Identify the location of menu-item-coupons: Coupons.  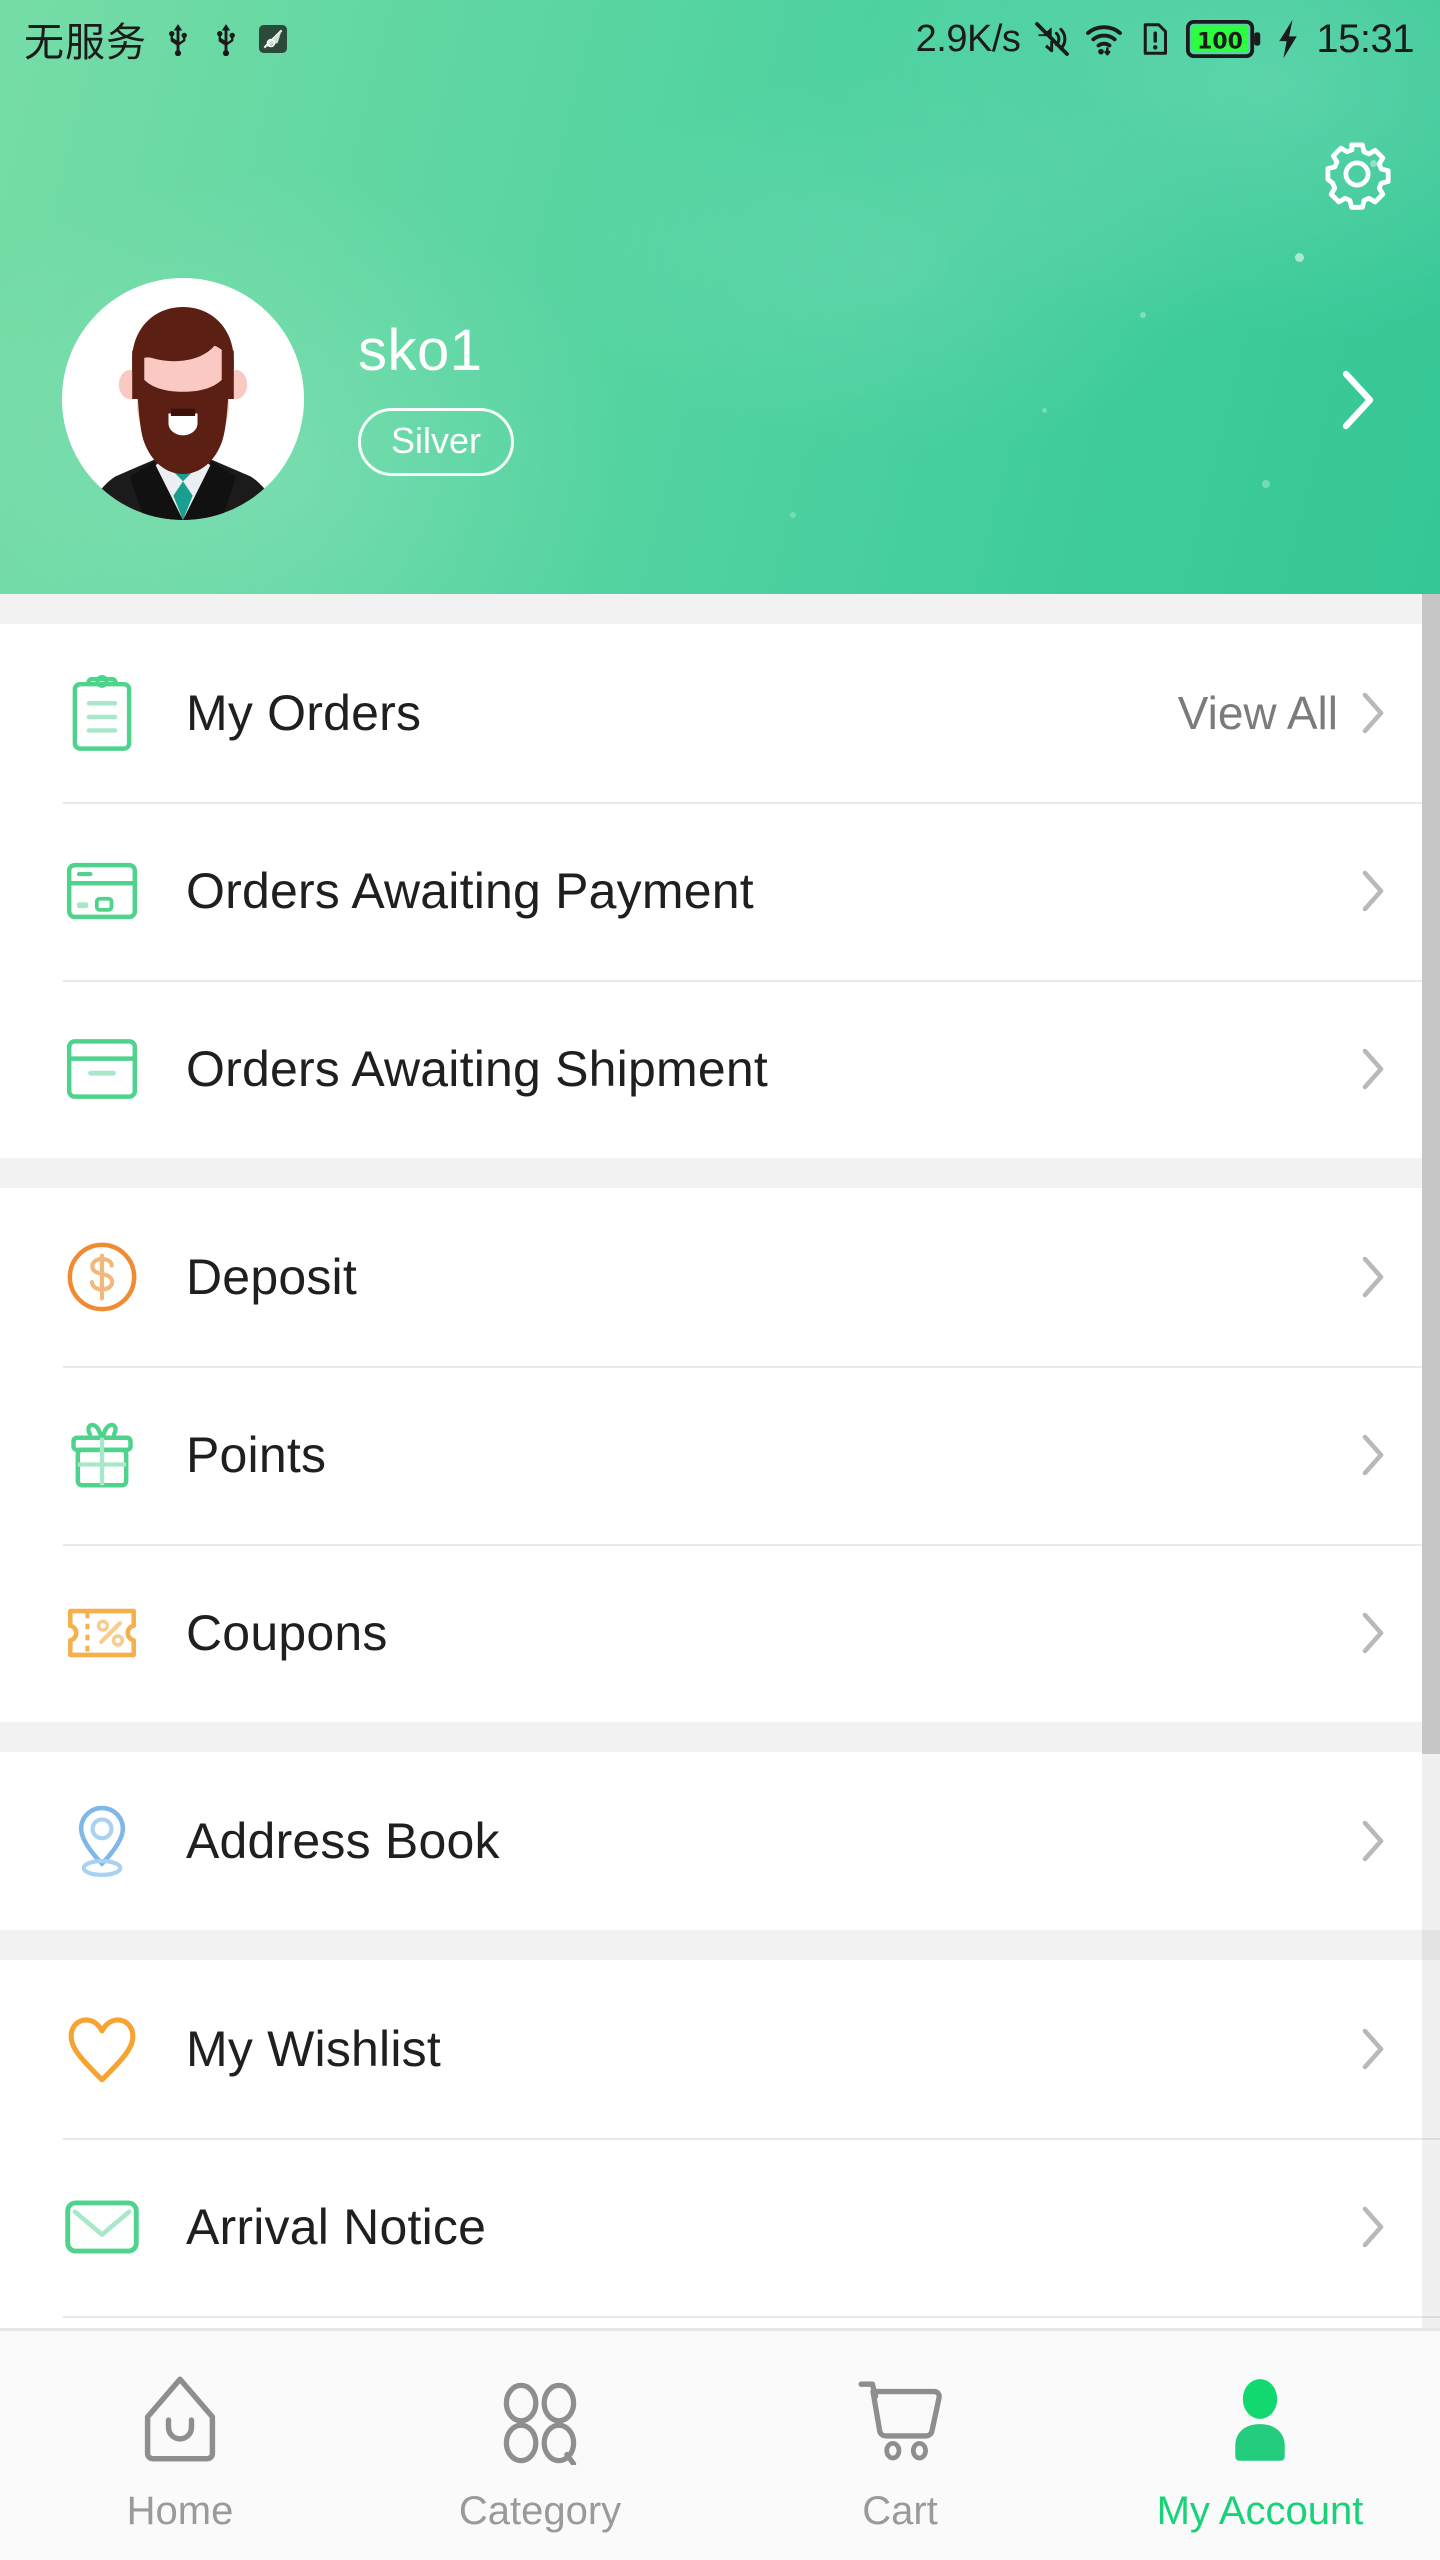
(720, 1633).